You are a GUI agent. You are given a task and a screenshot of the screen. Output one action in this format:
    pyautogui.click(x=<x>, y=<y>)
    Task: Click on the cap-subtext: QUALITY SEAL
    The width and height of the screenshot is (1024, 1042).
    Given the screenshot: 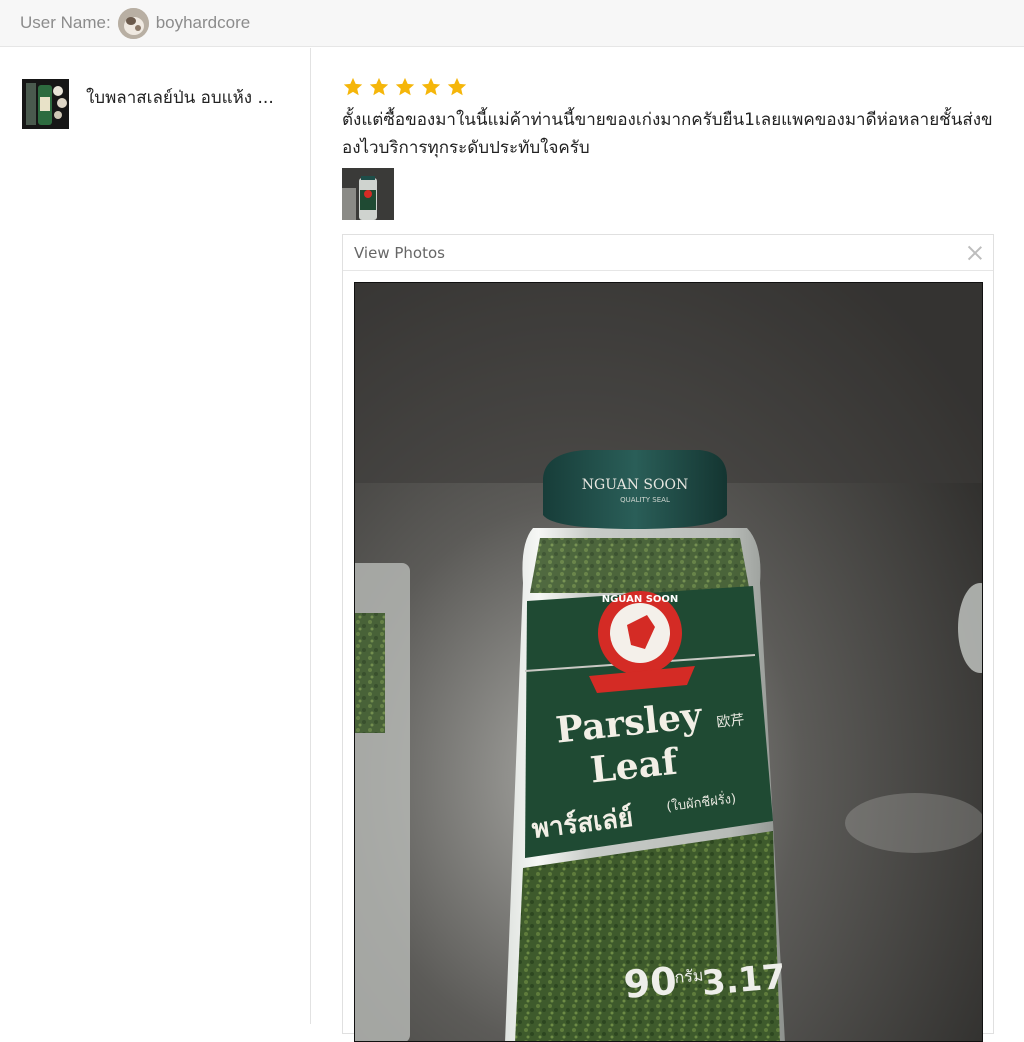 What is the action you would take?
    pyautogui.click(x=645, y=500)
    